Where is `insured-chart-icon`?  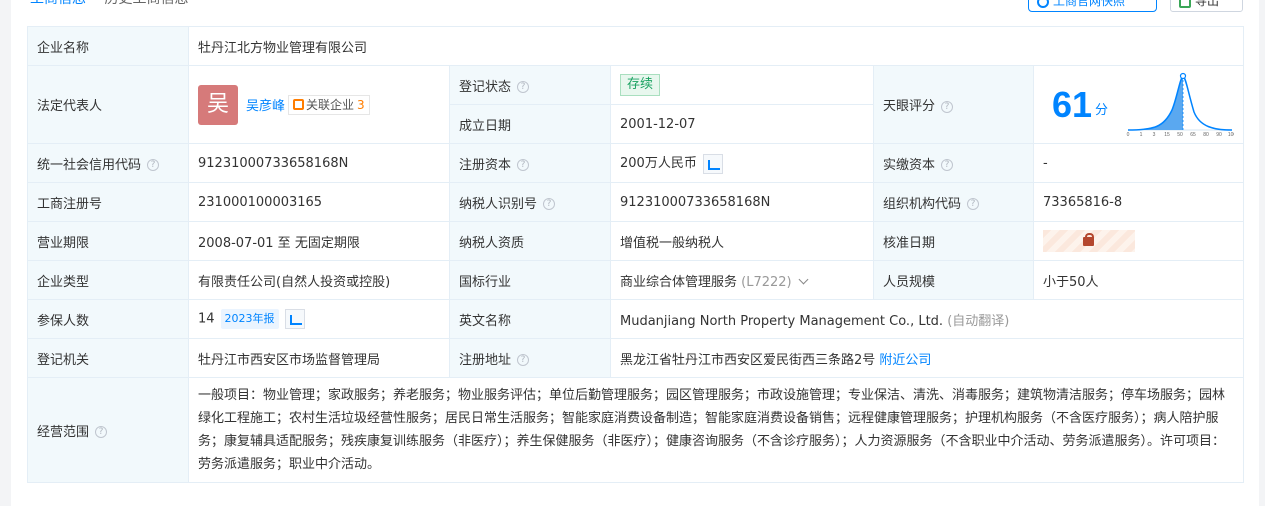 insured-chart-icon is located at coordinates (294, 319).